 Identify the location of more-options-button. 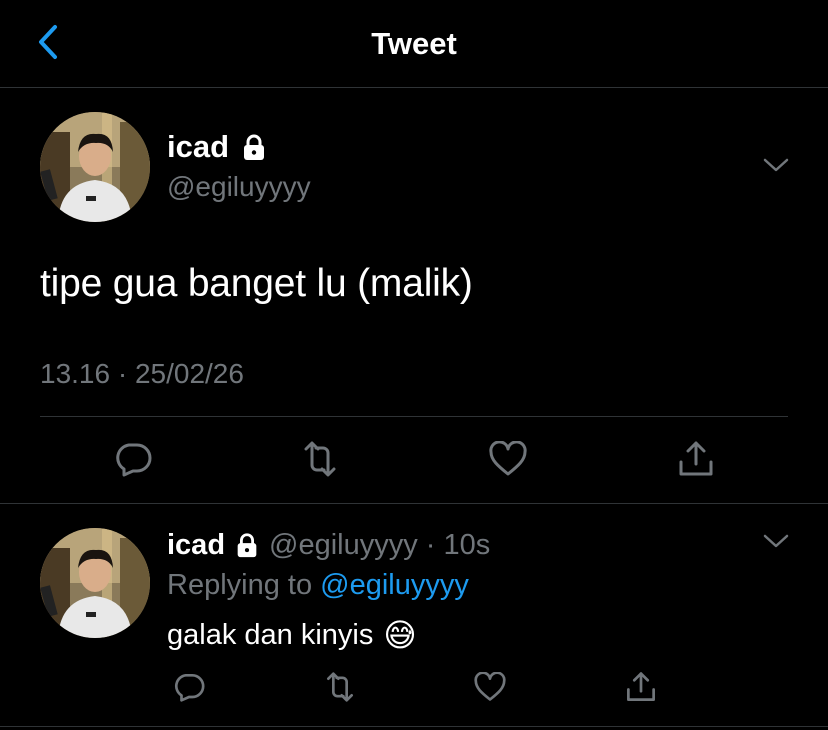
(776, 167).